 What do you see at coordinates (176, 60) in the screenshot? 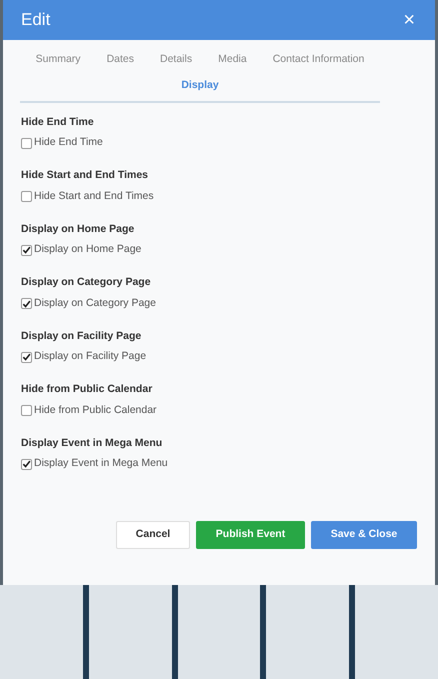
I see `tab: Details` at bounding box center [176, 60].